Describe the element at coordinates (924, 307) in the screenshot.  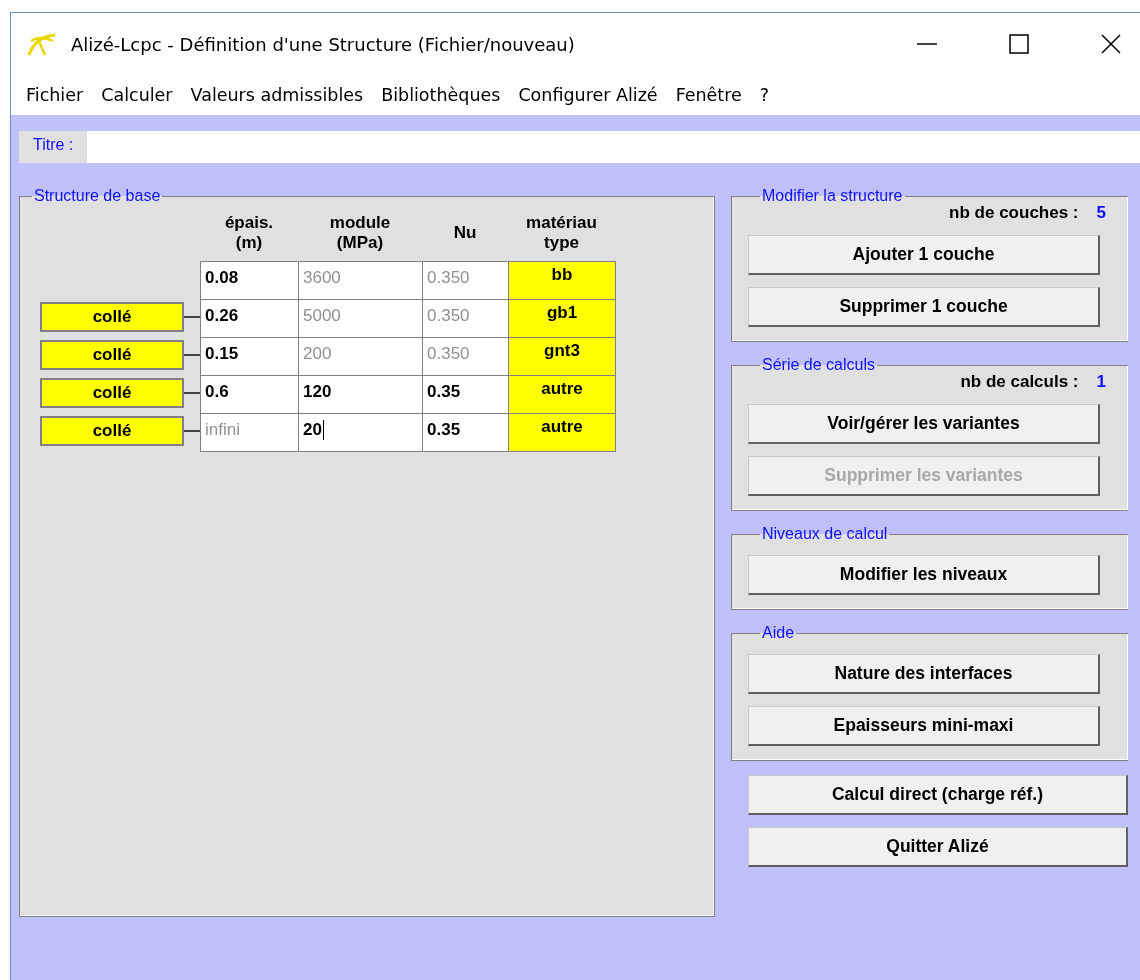
I see `action-button: Supprimer 1 couche` at that location.